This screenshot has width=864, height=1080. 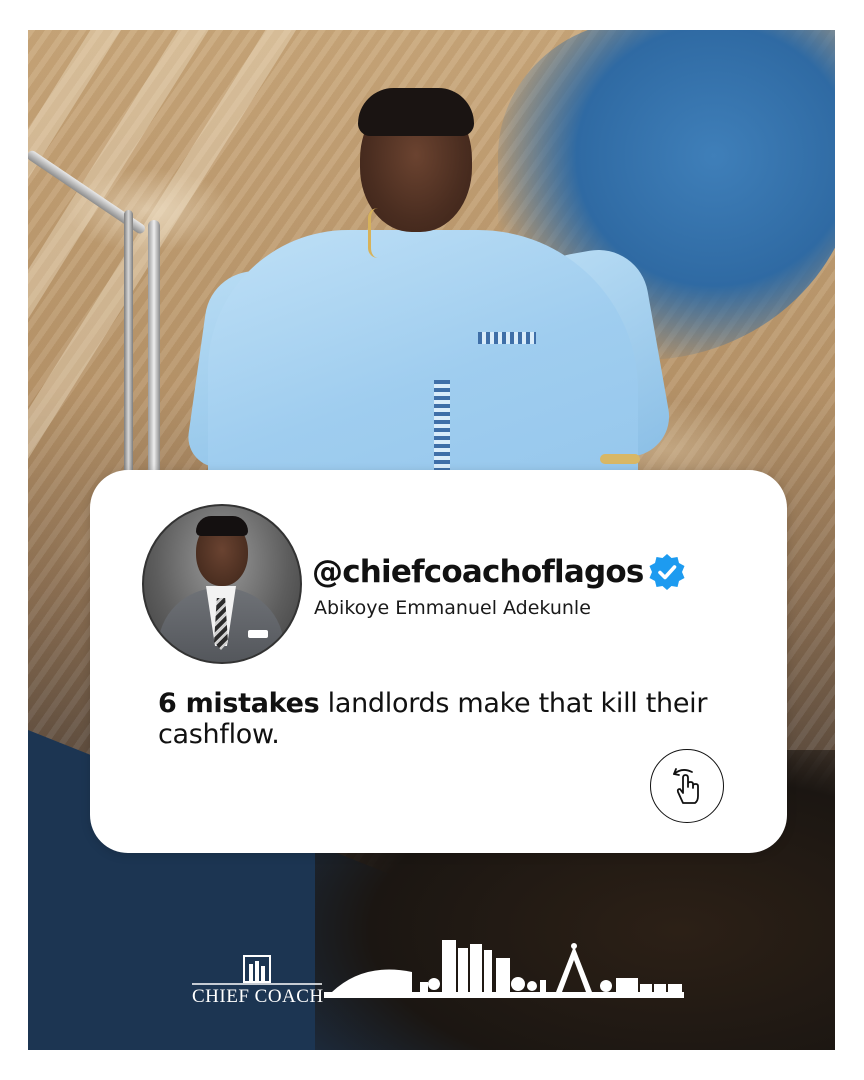 What do you see at coordinates (478, 572) in the screenshot?
I see `username-handle: @chiefcoachoflagos` at bounding box center [478, 572].